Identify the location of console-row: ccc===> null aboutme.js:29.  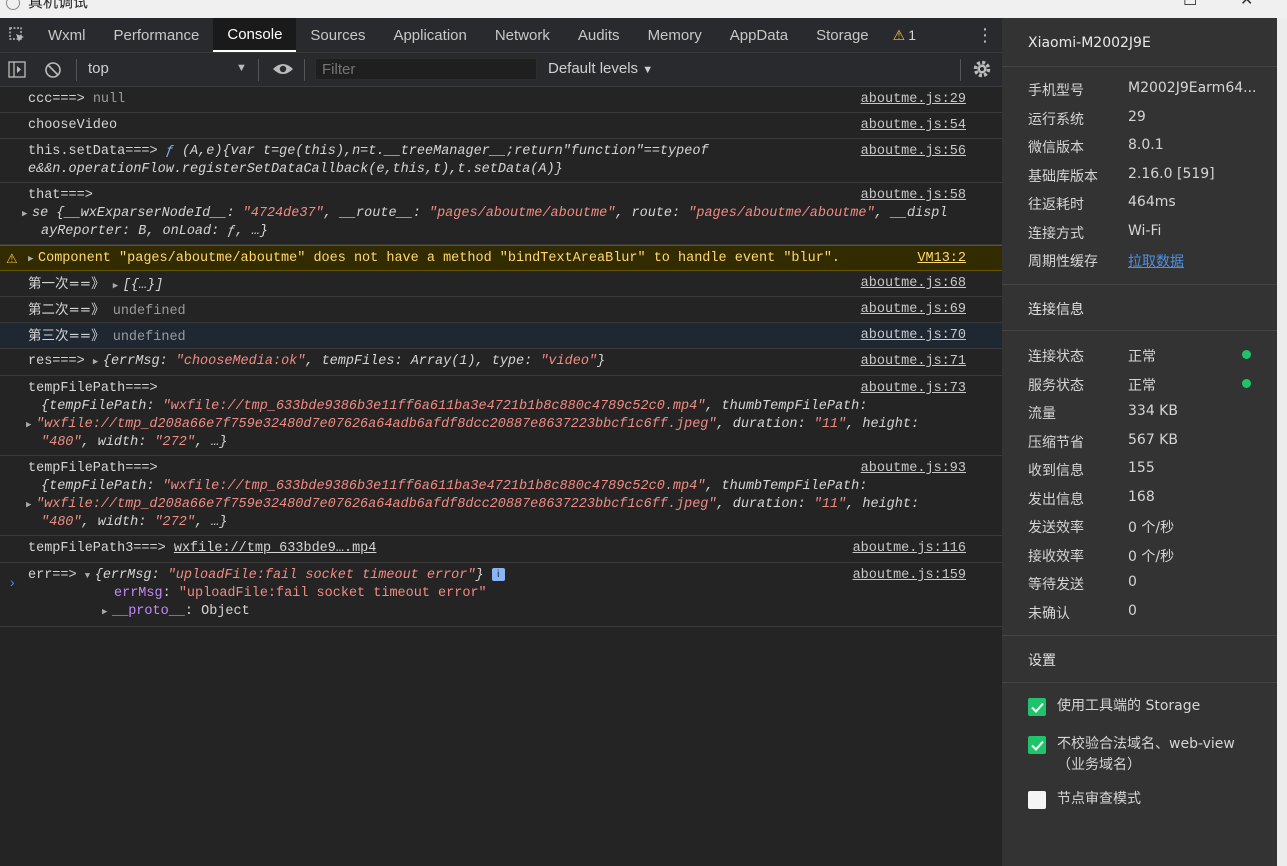
(501, 100).